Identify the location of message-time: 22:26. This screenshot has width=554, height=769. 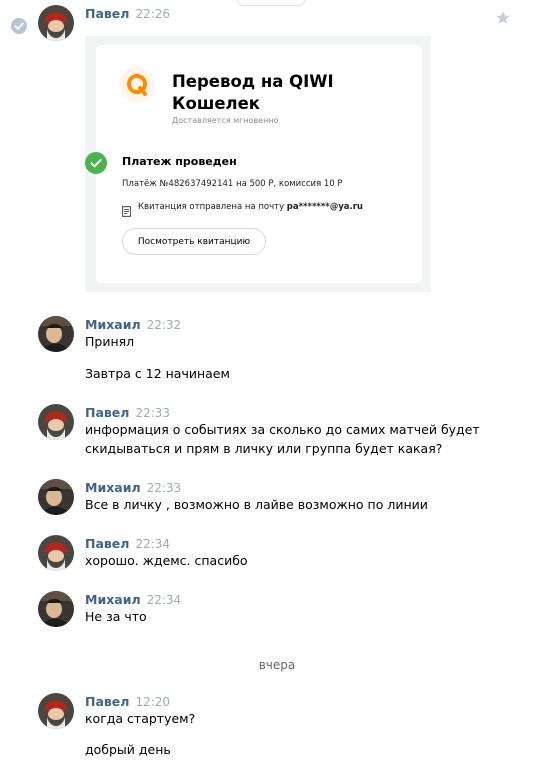
(152, 14).